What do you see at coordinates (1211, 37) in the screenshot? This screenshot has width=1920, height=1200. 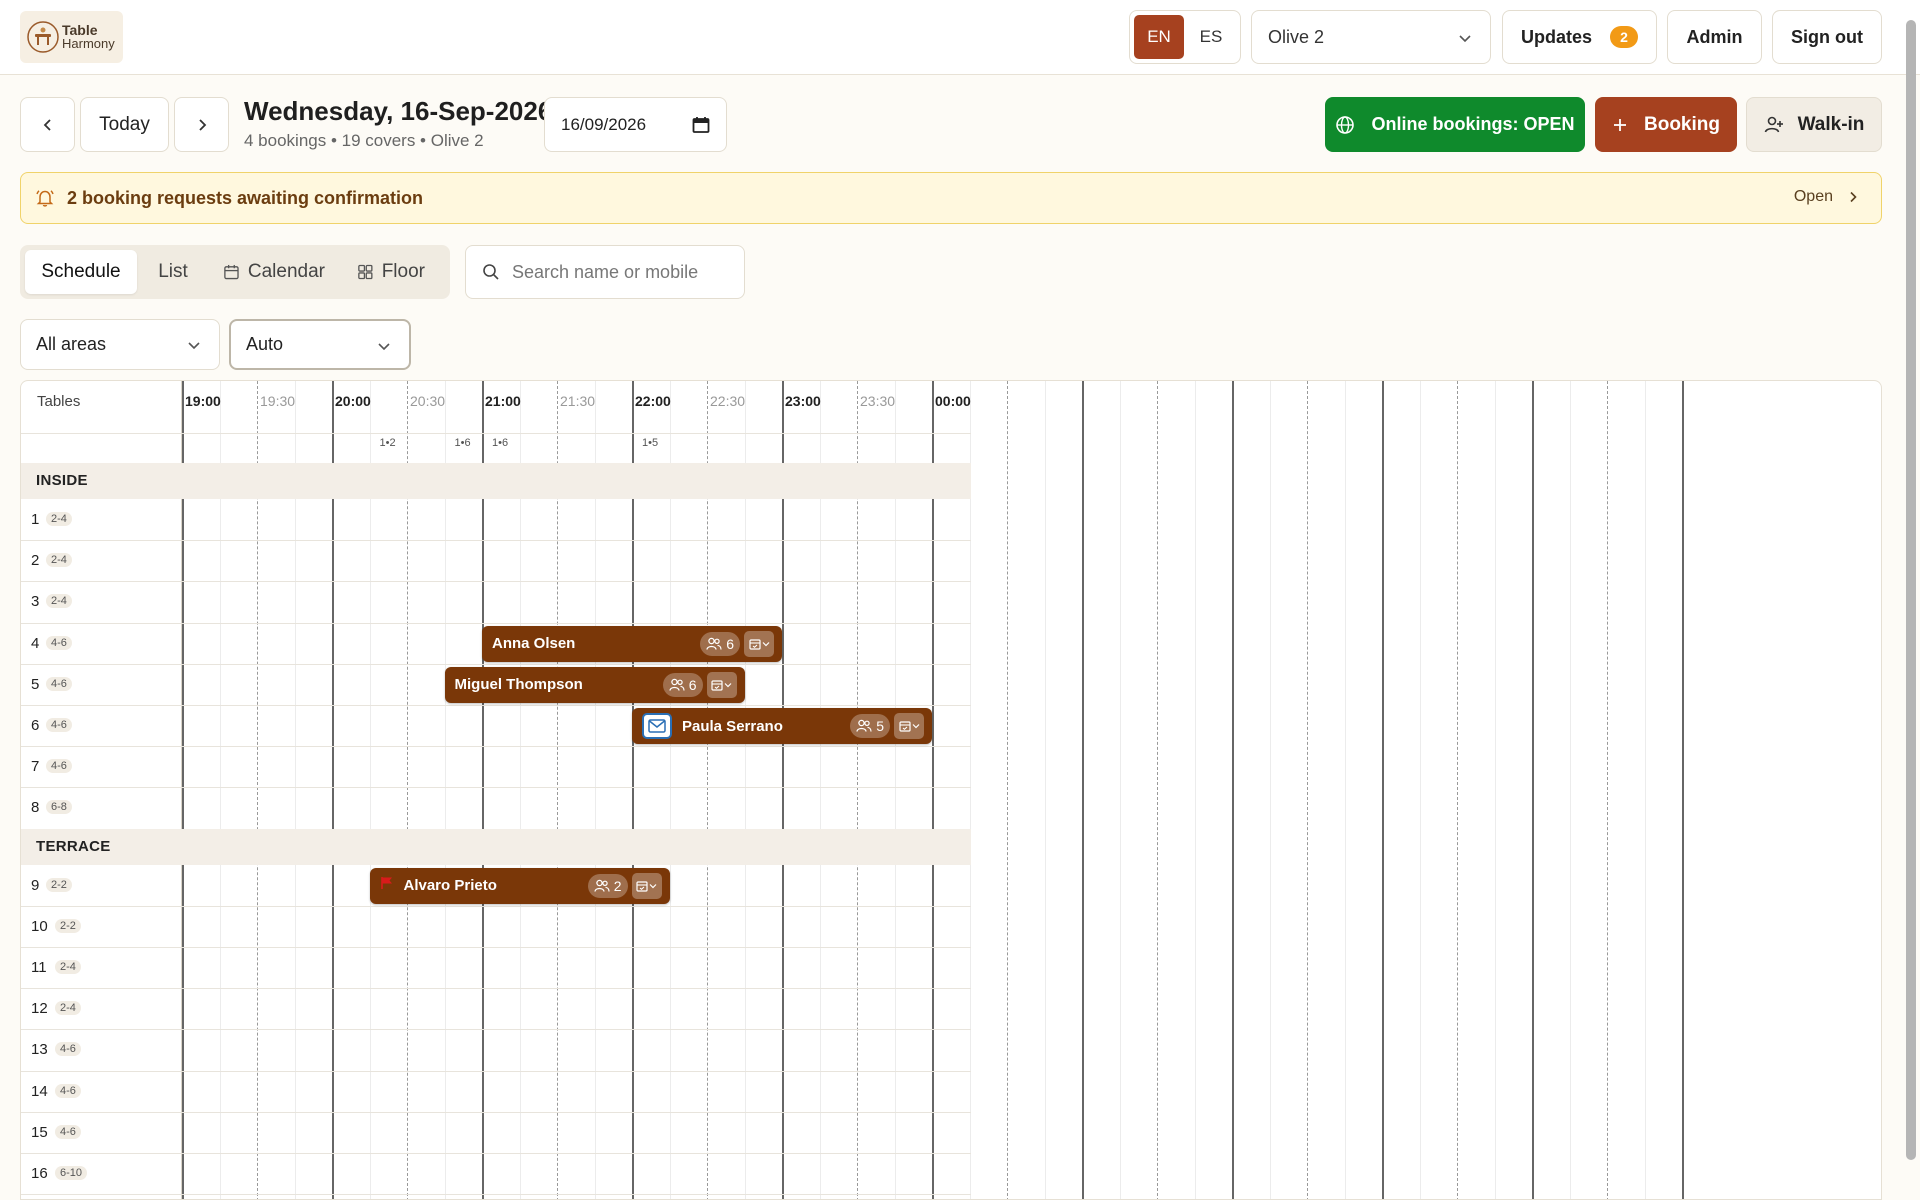 I see `lang-es-button: ES` at bounding box center [1211, 37].